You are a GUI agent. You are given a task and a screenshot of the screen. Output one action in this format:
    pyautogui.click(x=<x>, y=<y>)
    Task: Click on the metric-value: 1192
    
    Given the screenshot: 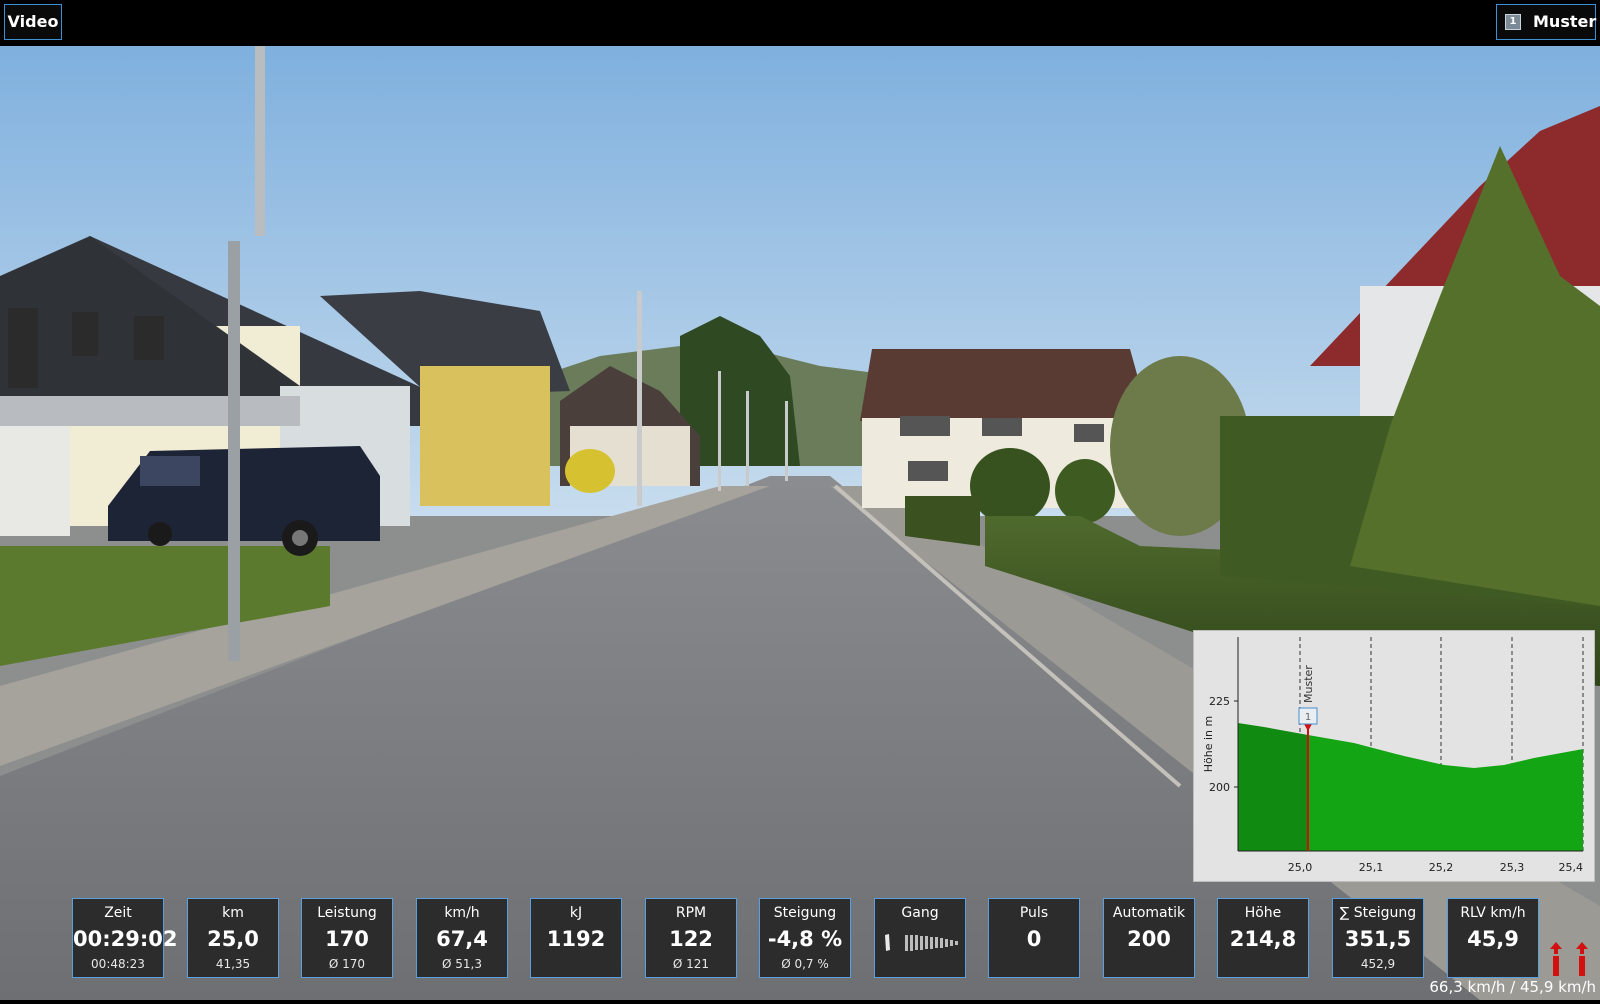 What is the action you would take?
    pyautogui.click(x=576, y=939)
    